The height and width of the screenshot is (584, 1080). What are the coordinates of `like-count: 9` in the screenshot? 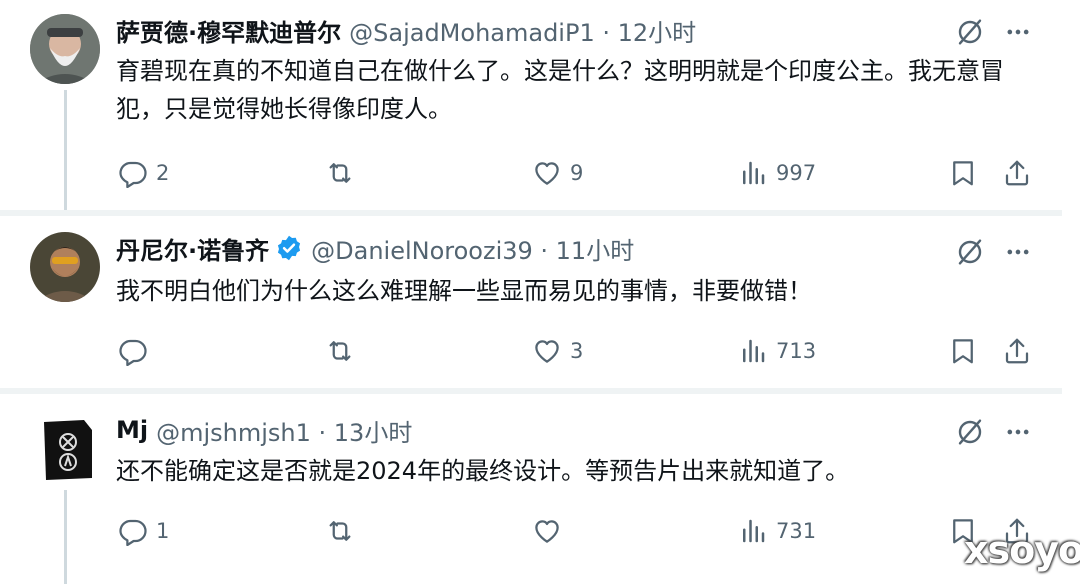 It's located at (577, 173).